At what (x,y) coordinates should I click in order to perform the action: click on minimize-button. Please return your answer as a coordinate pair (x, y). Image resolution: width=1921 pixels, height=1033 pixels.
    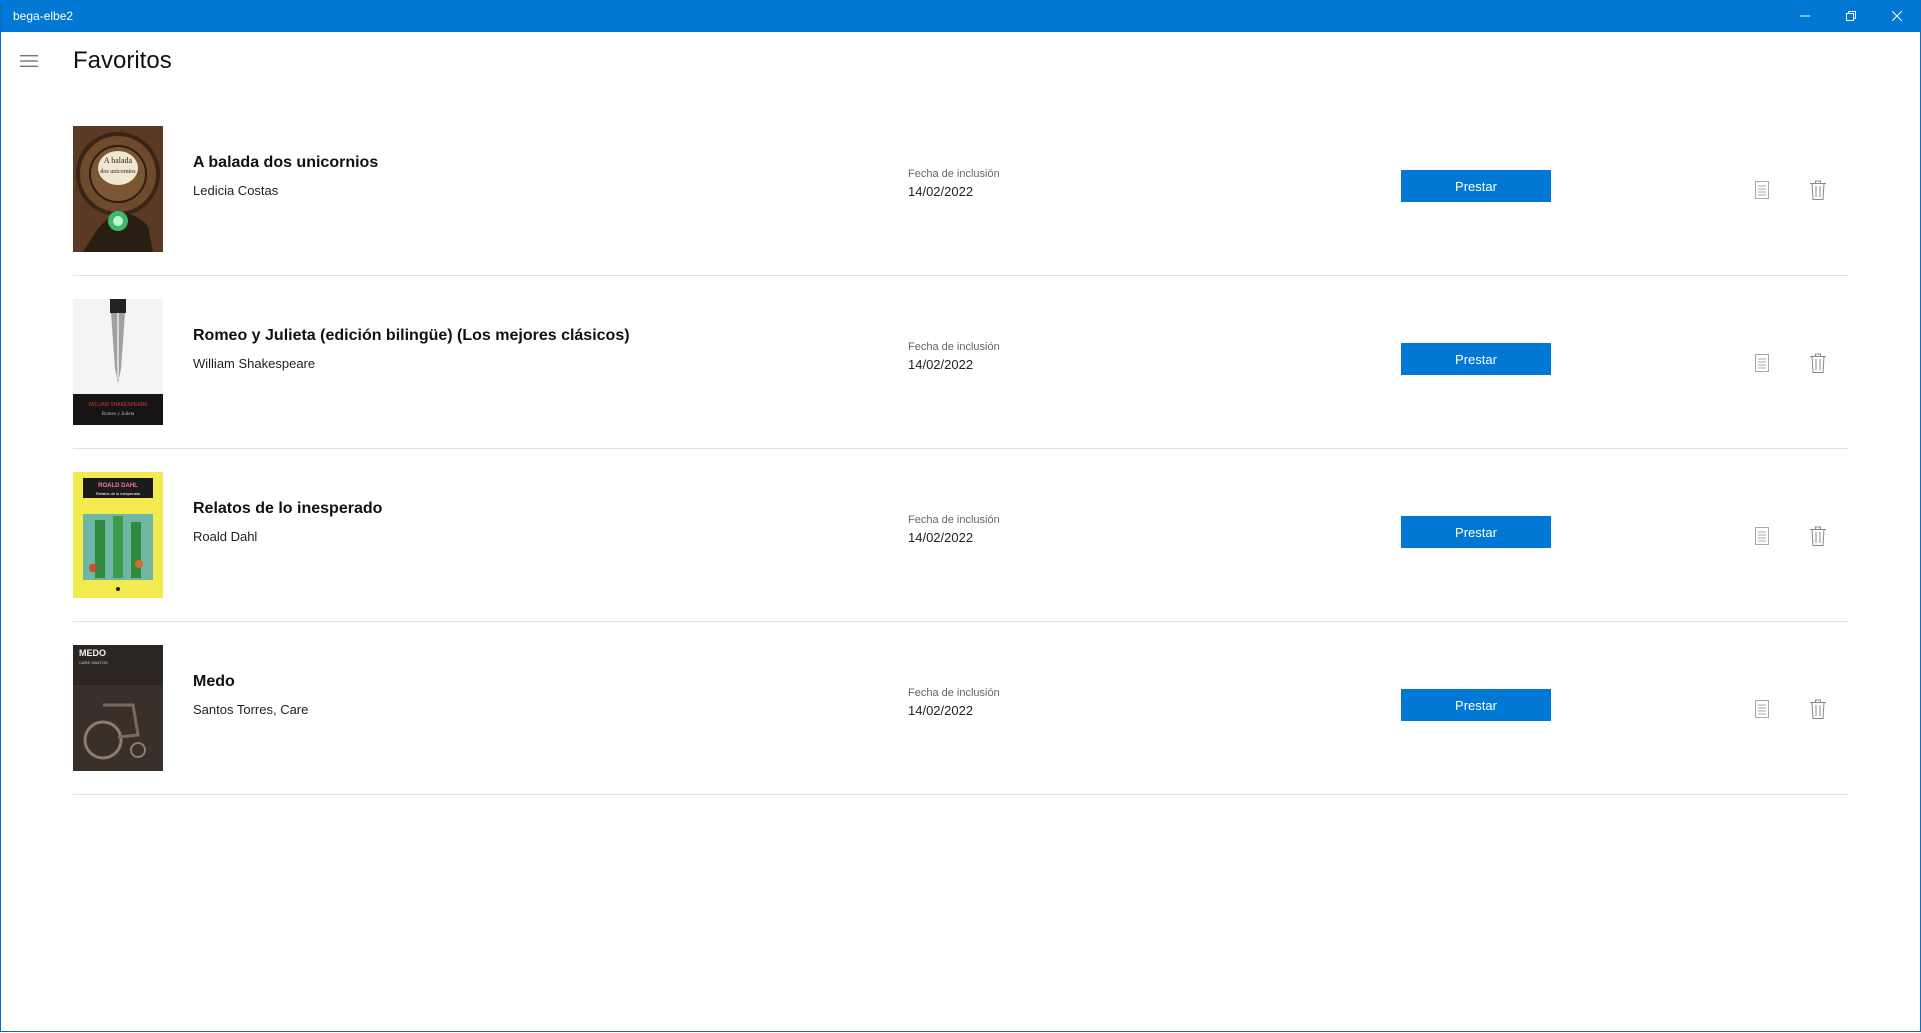
    Looking at the image, I should click on (1805, 16).